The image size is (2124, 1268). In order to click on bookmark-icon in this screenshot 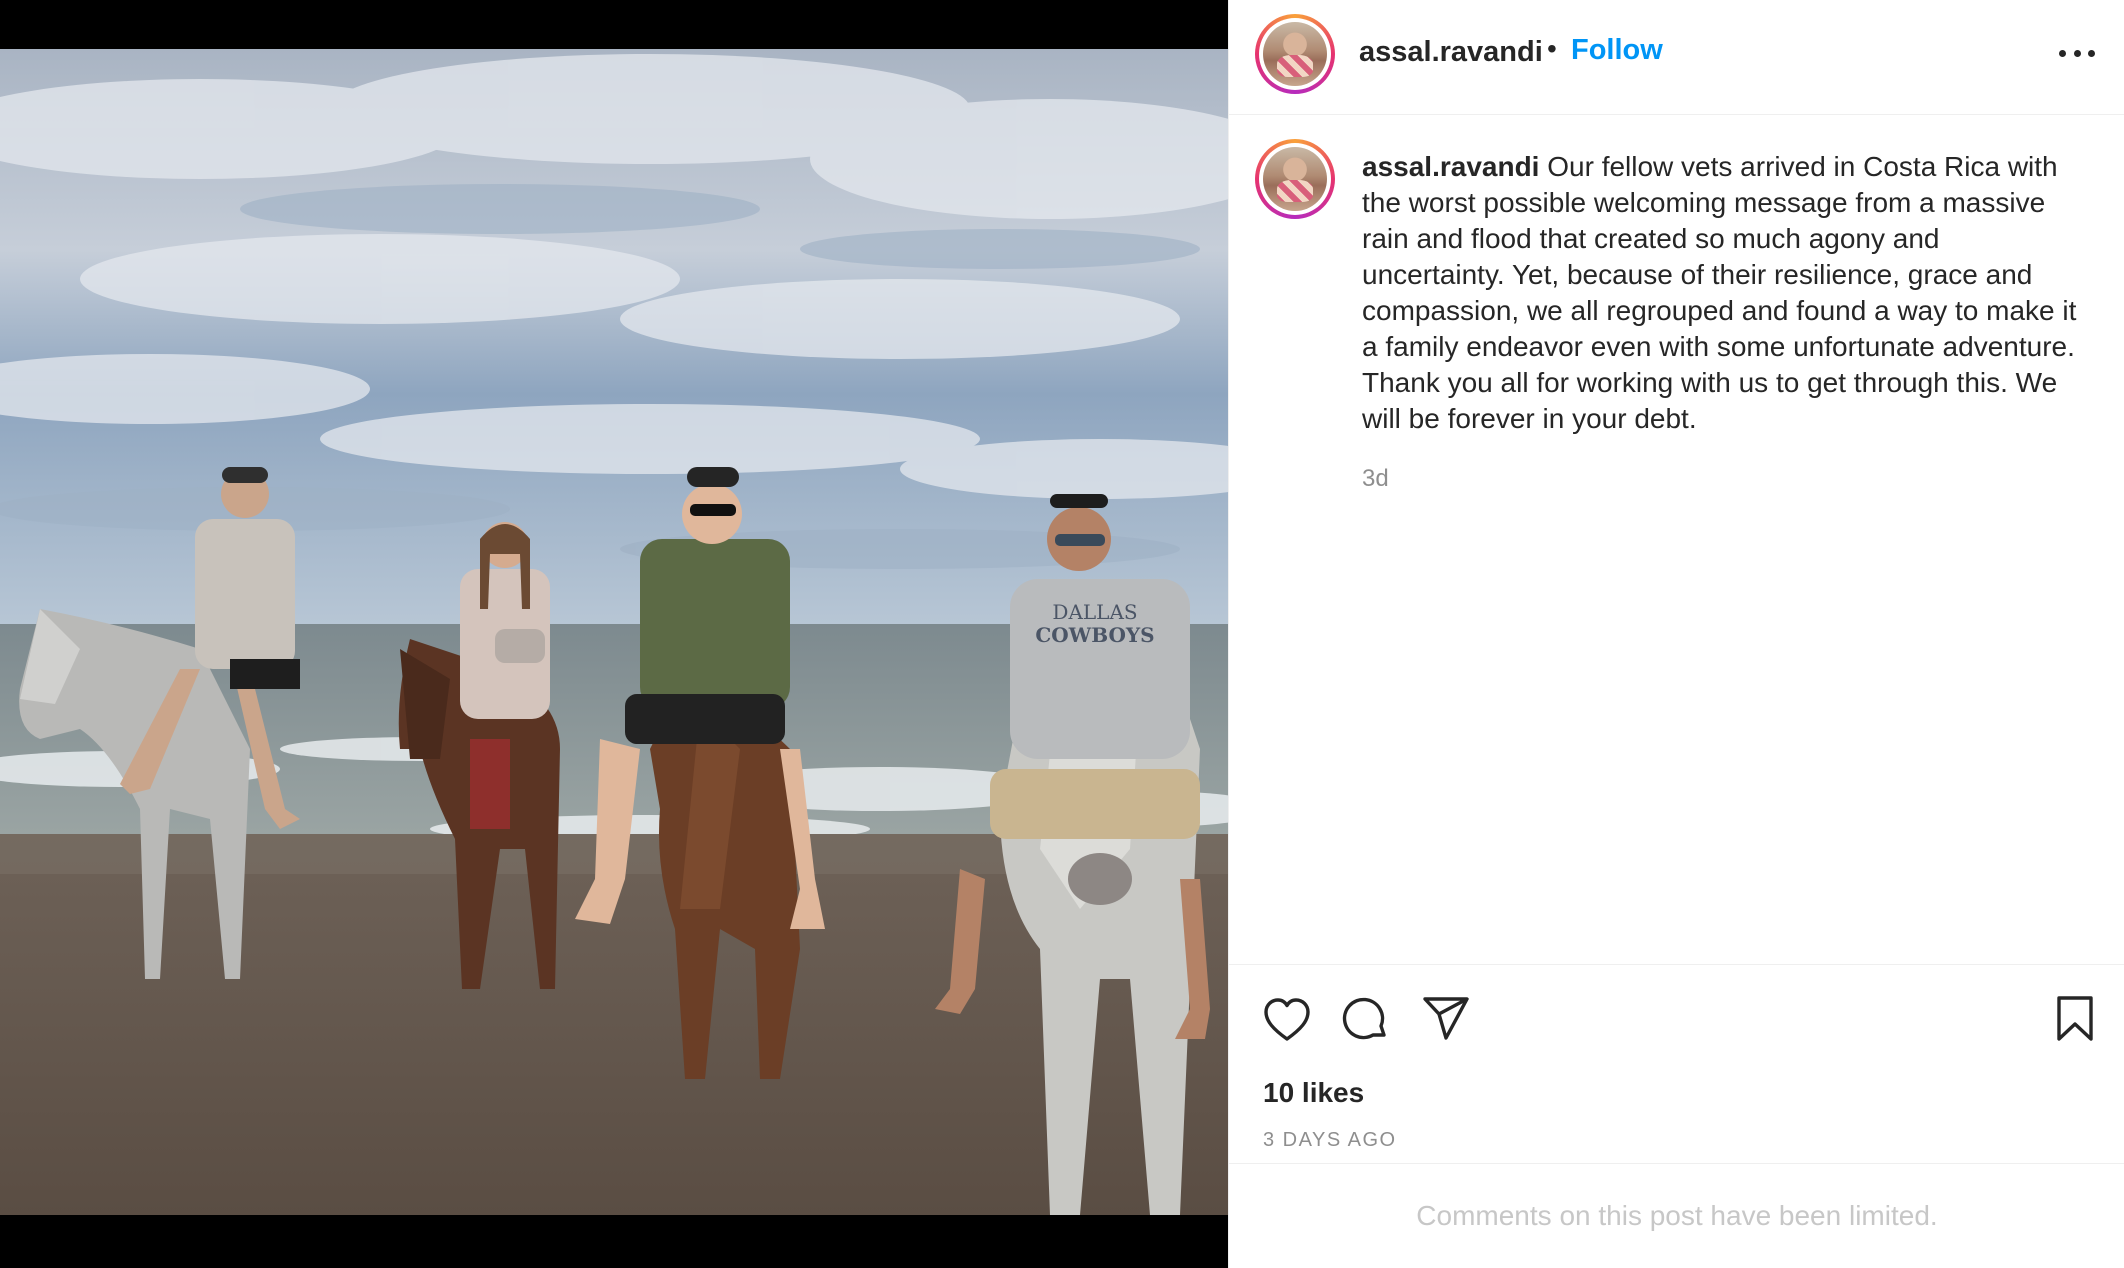, I will do `click(2075, 1019)`.